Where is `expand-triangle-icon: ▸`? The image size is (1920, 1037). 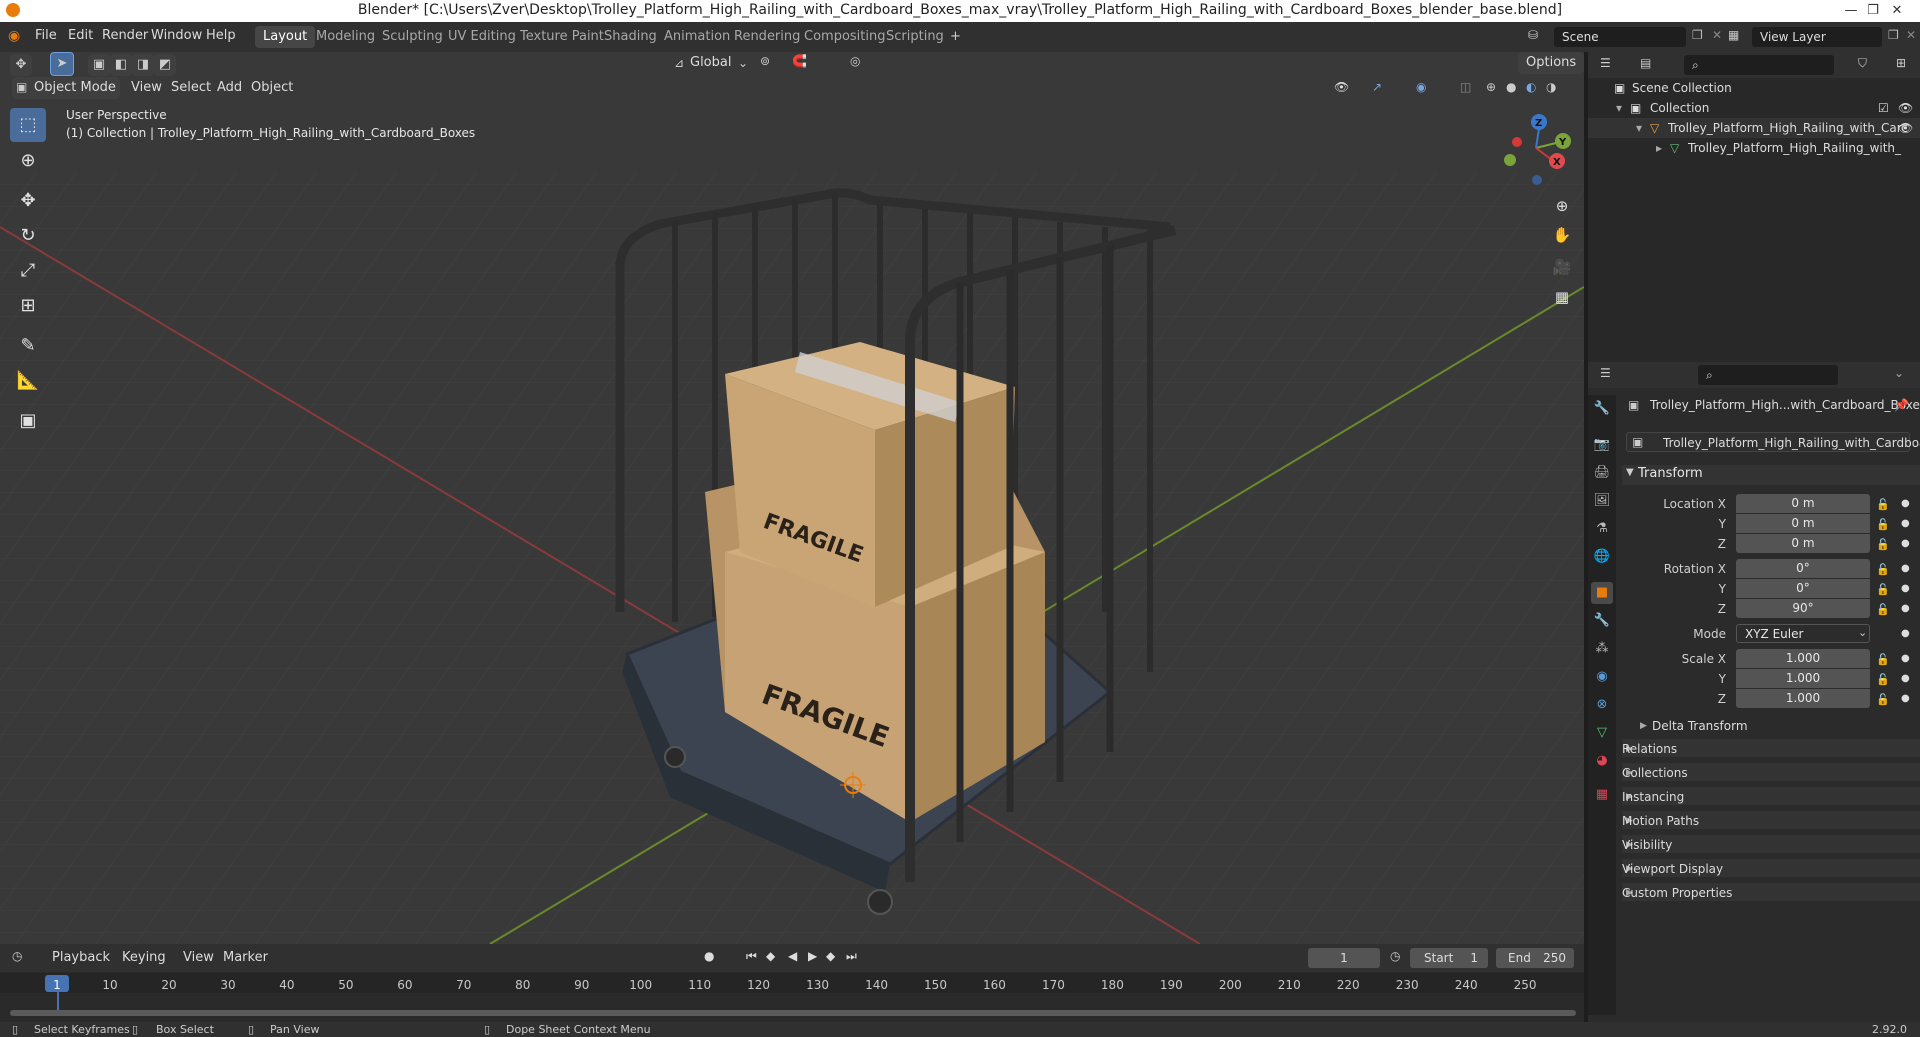 expand-triangle-icon: ▸ is located at coordinates (1659, 148).